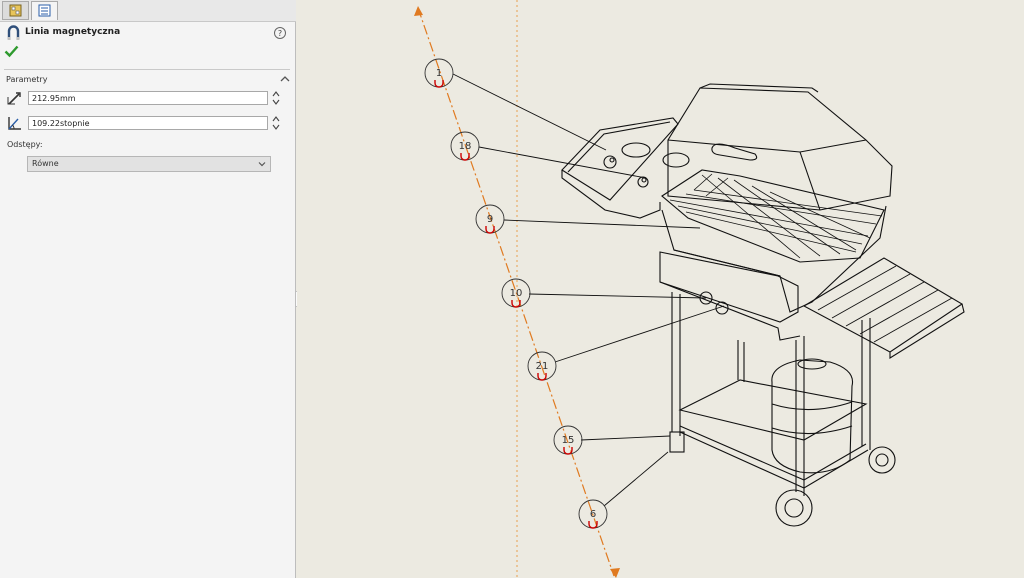  I want to click on chevron-down-icon, so click(262, 164).